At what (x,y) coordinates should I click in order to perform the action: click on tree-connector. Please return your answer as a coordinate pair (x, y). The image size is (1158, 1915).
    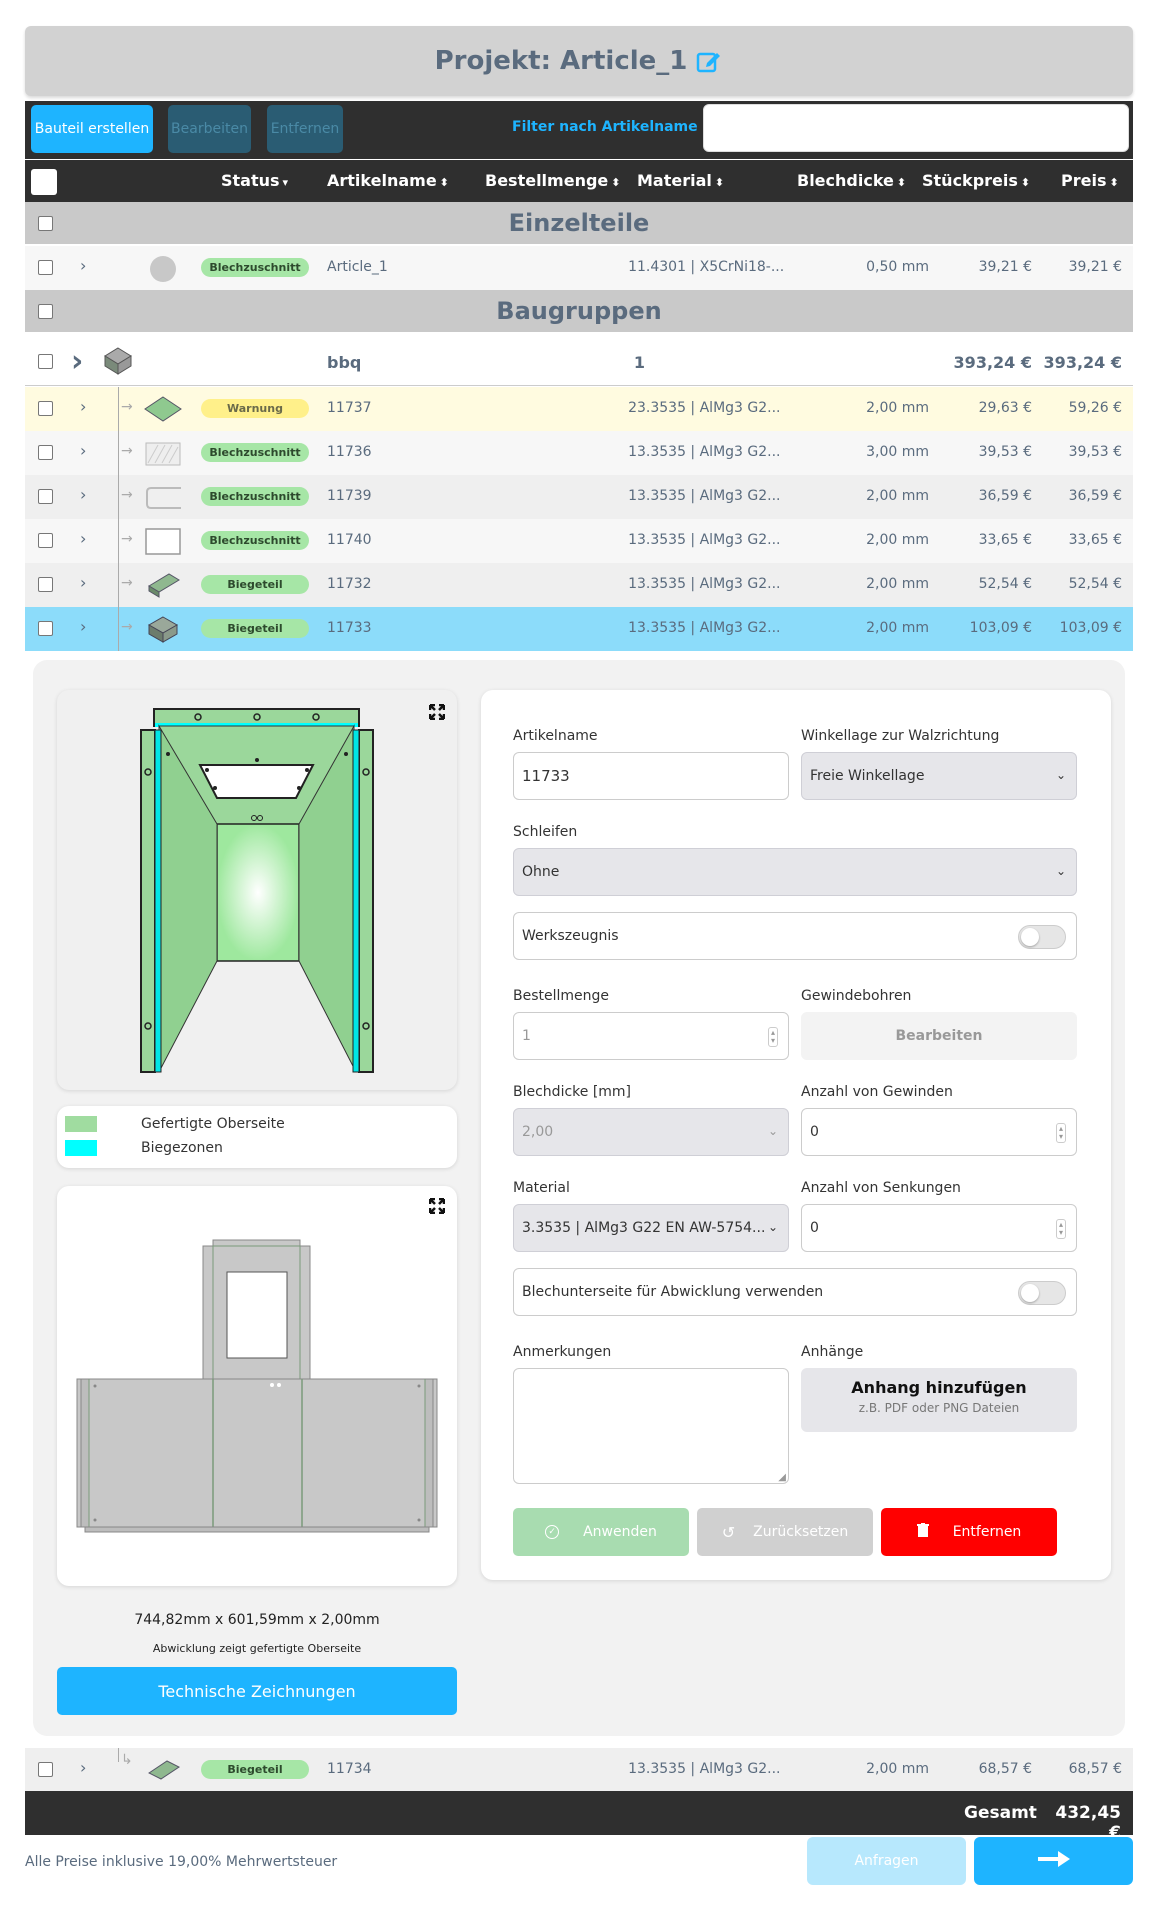
    Looking at the image, I should click on (118, 453).